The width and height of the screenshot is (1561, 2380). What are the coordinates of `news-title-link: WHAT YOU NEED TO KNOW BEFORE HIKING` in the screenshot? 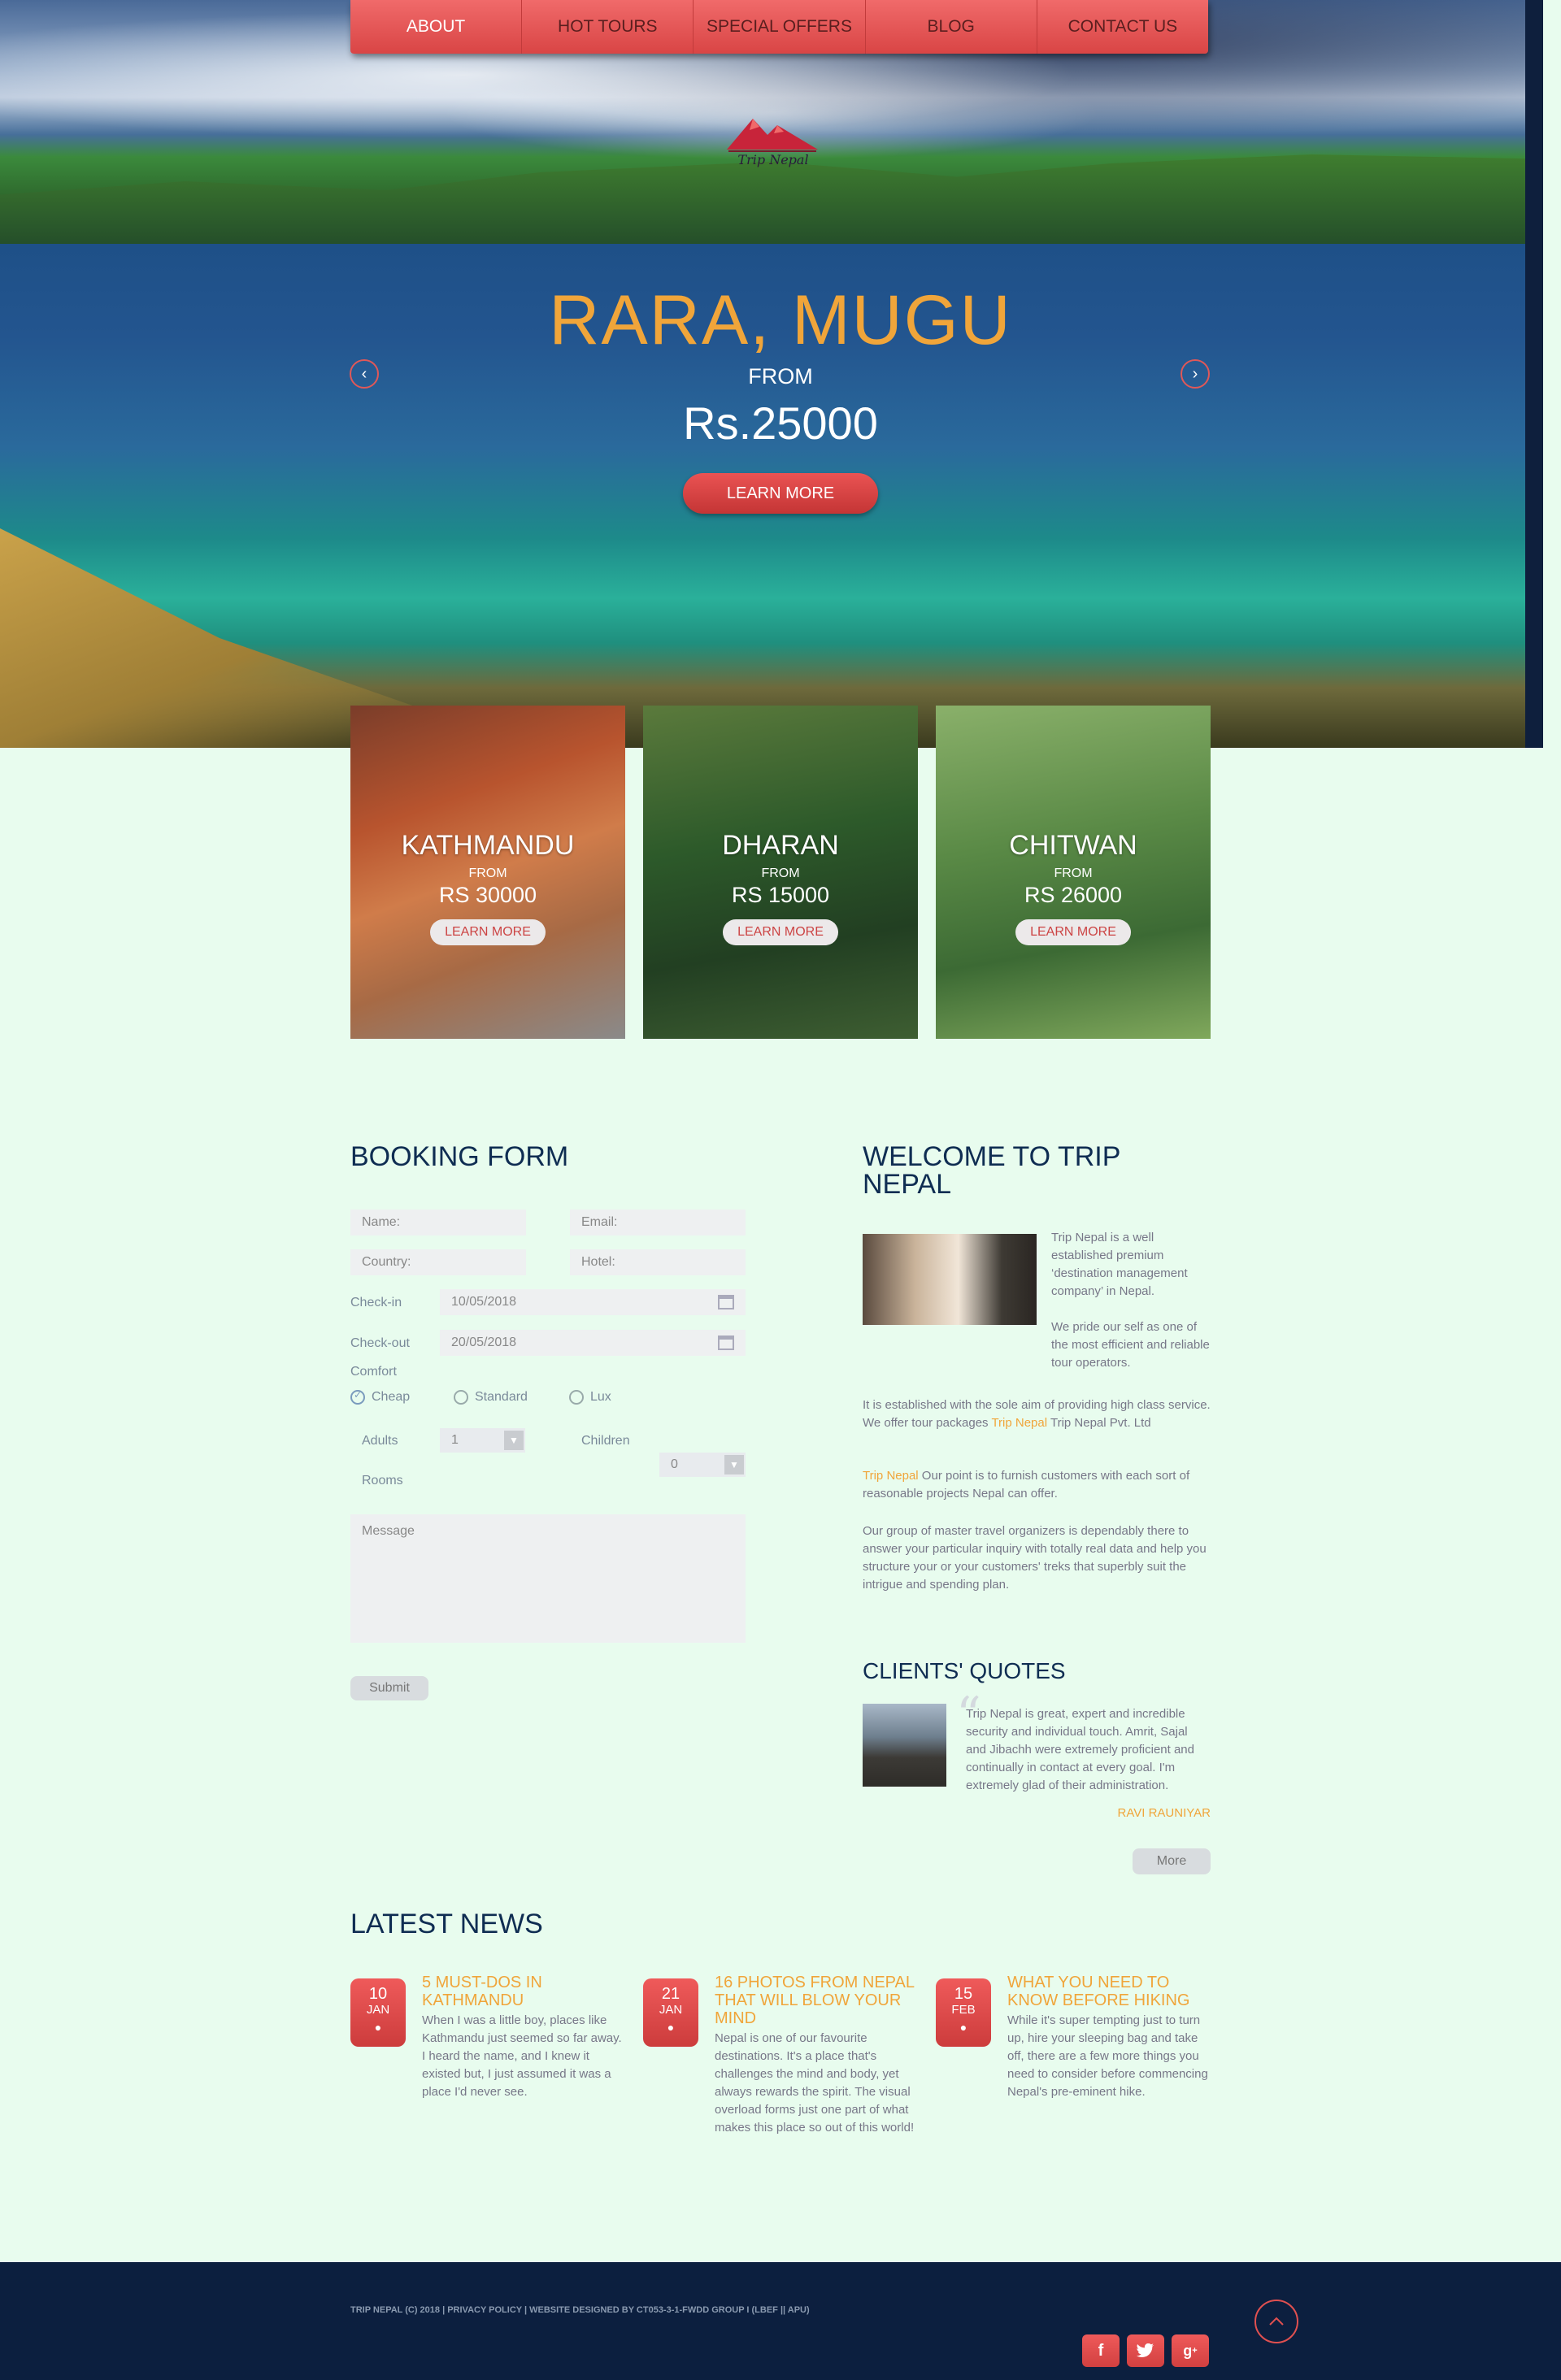 It's located at (1109, 1991).